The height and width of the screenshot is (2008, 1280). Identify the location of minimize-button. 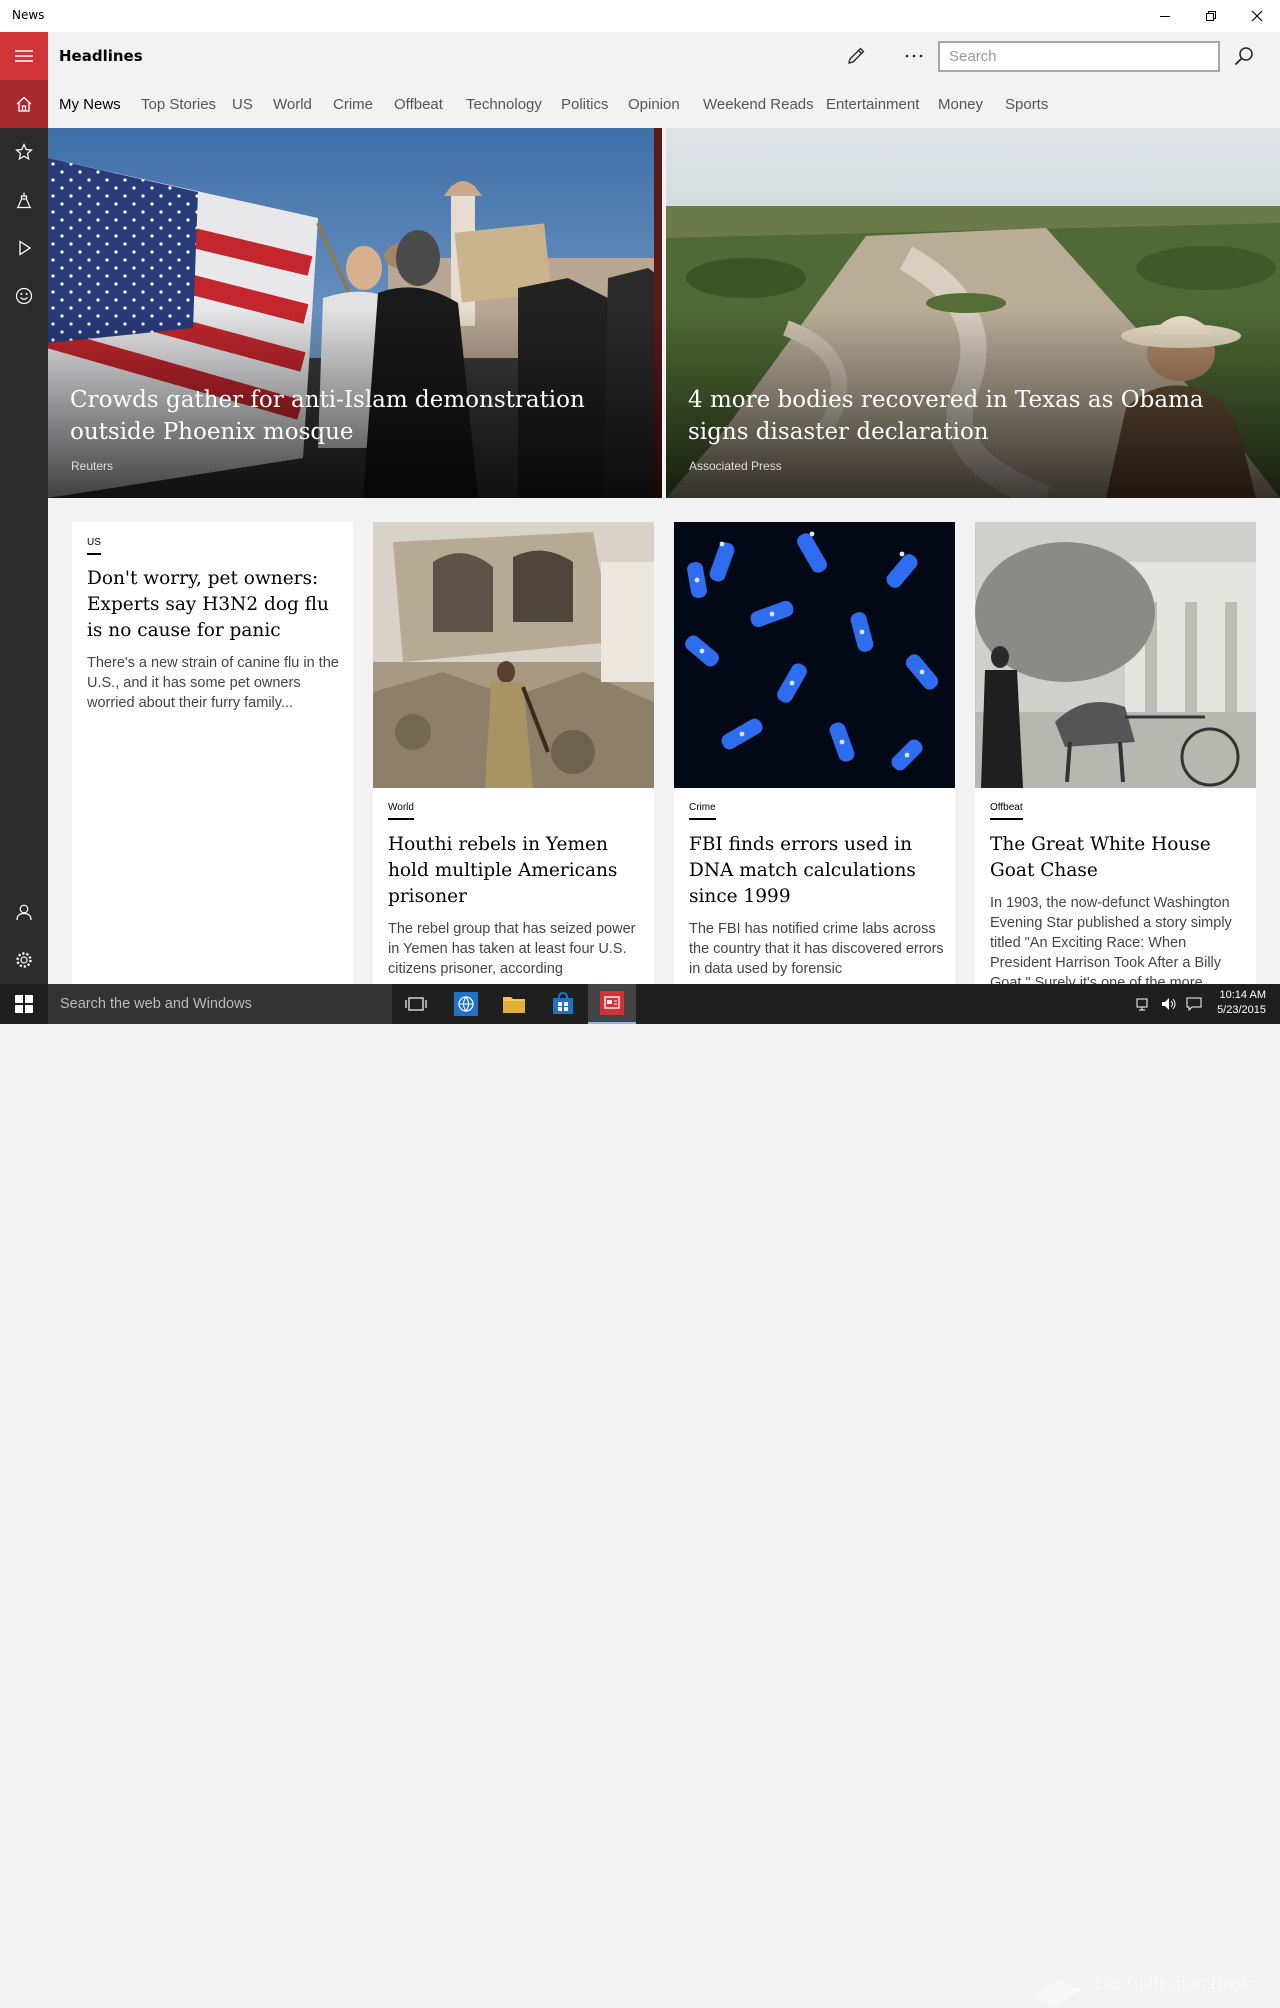
(1165, 16).